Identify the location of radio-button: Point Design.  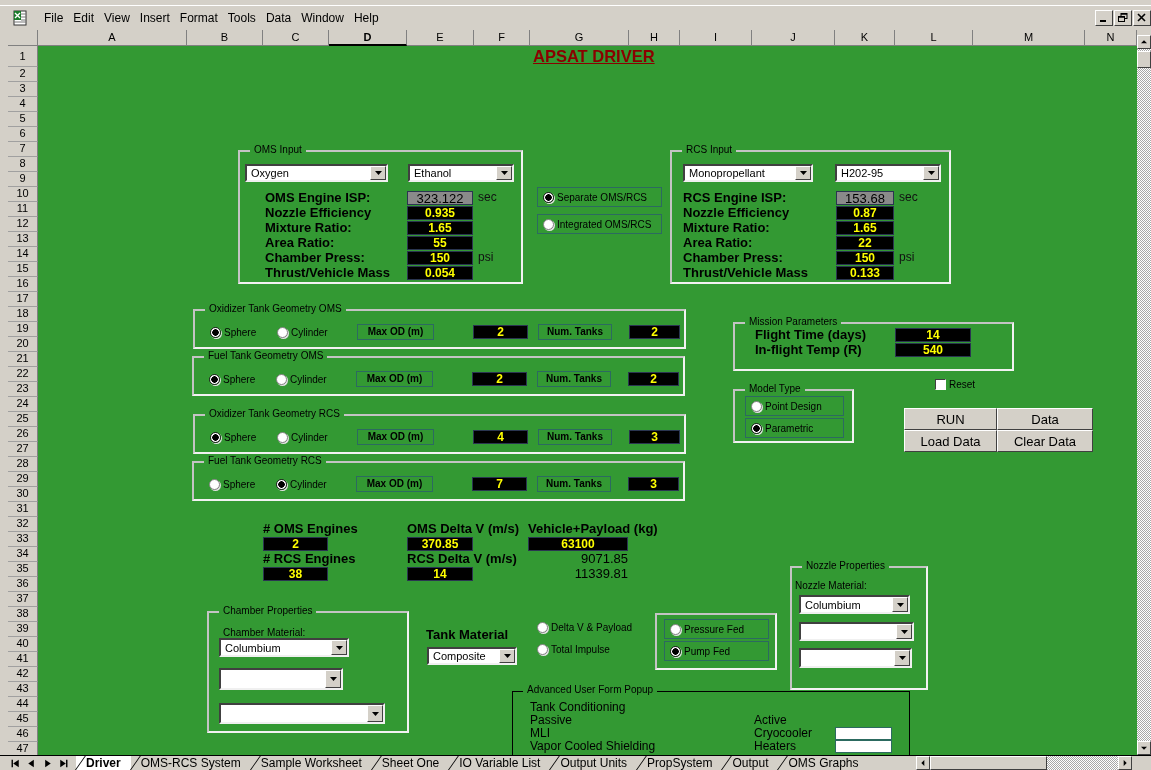
(794, 406).